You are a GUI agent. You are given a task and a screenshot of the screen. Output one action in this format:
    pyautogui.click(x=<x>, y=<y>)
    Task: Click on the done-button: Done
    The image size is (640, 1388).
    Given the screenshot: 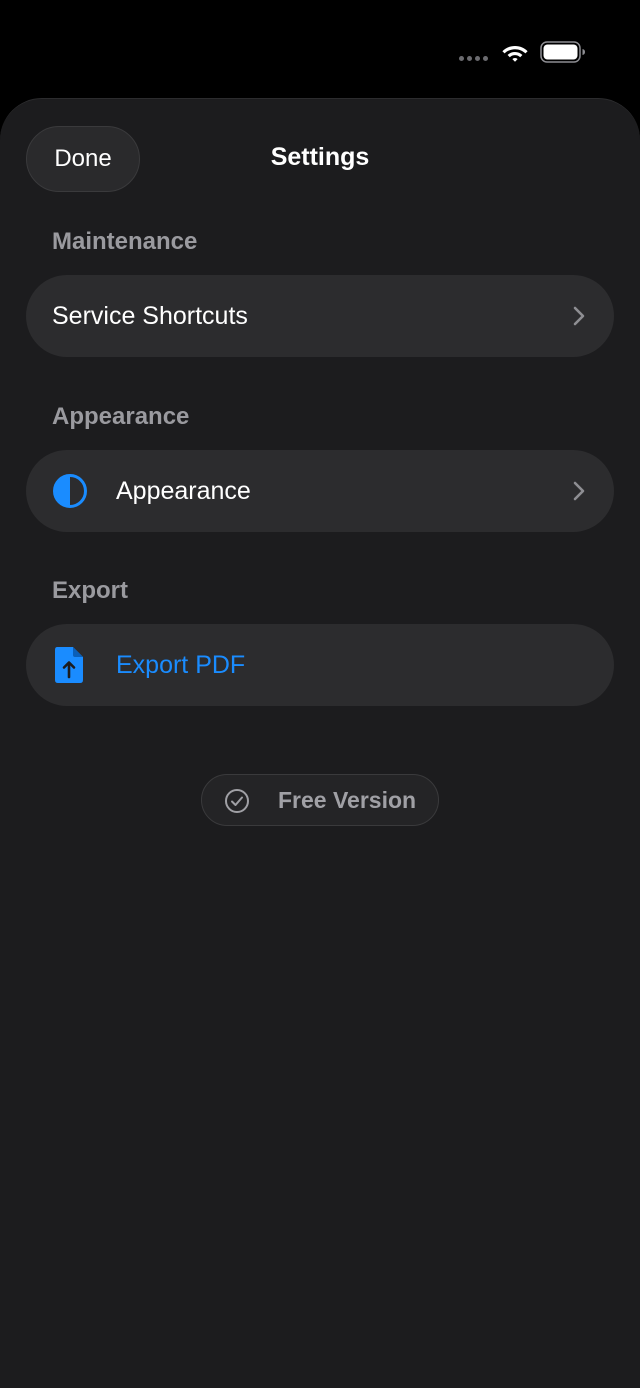 What is the action you would take?
    pyautogui.click(x=83, y=159)
    